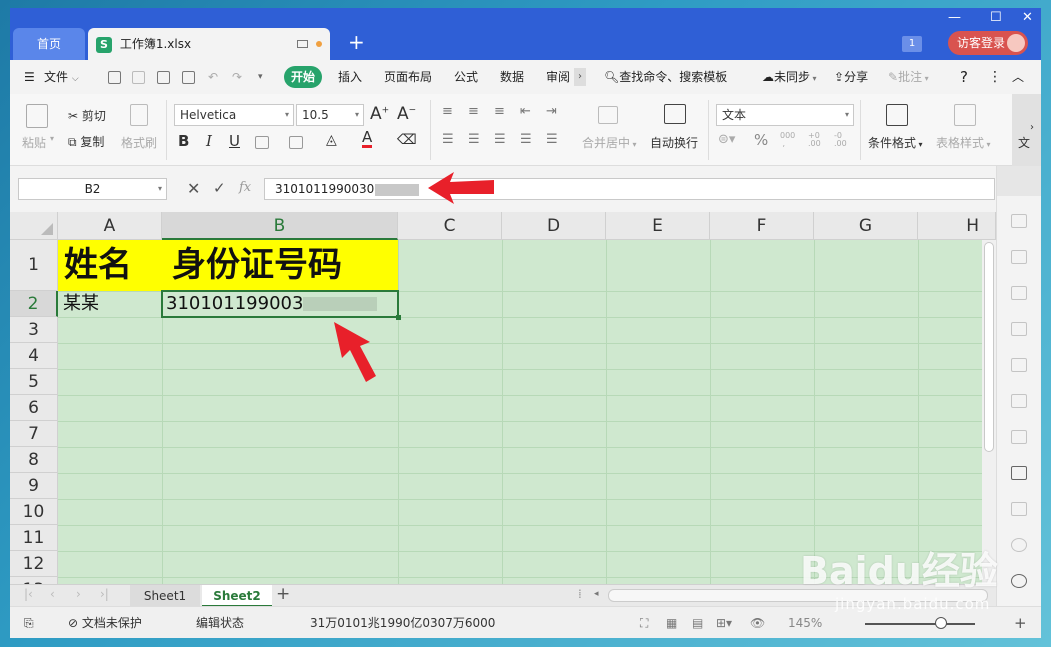  I want to click on column-header-e: E, so click(658, 226).